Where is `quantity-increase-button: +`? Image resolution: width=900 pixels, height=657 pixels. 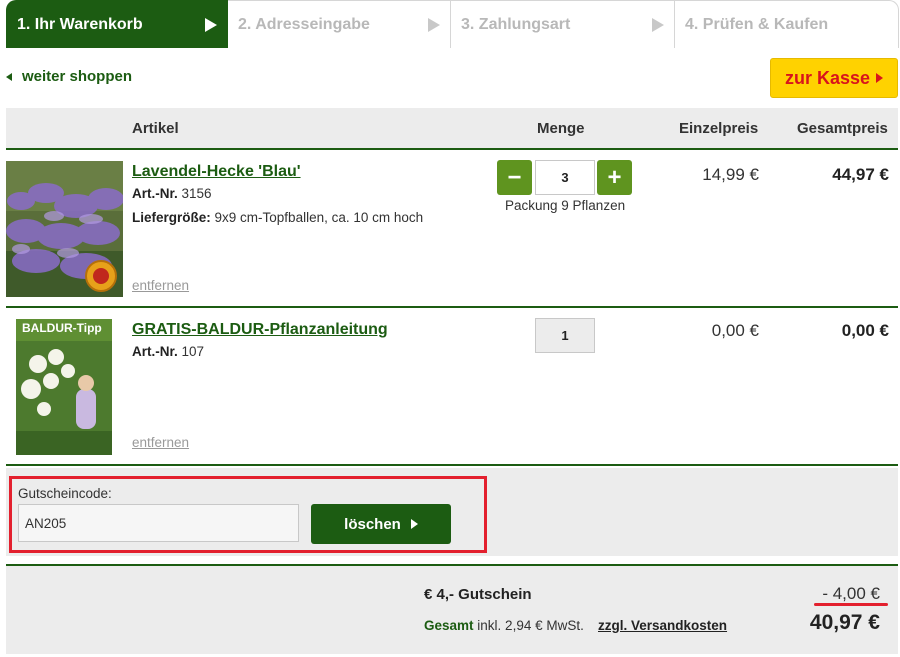
quantity-increase-button: + is located at coordinates (614, 177).